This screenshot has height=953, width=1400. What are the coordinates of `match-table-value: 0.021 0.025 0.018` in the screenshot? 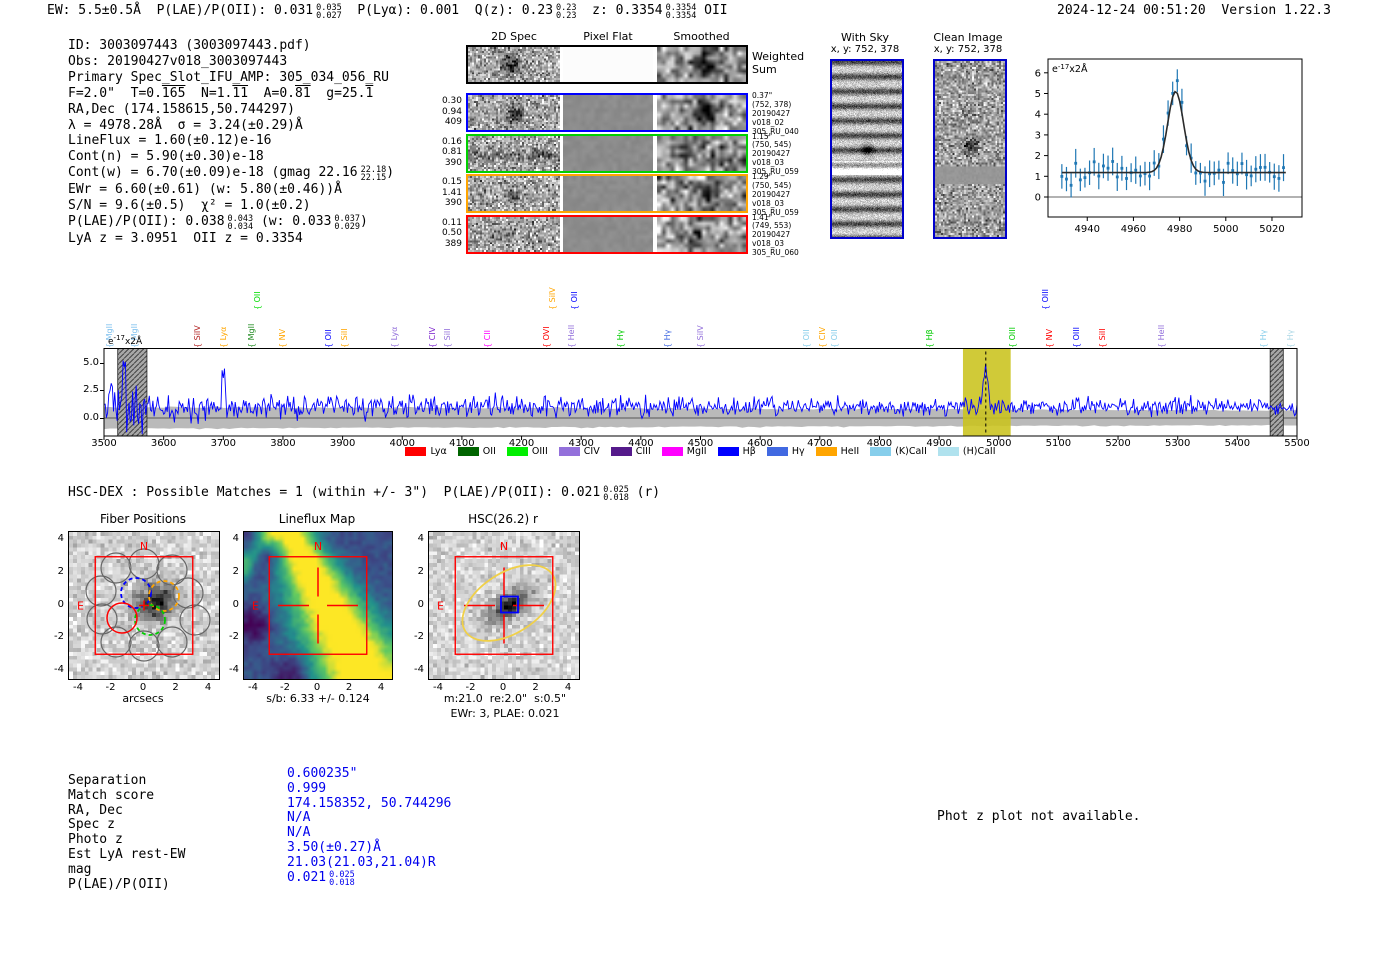 It's located at (321, 878).